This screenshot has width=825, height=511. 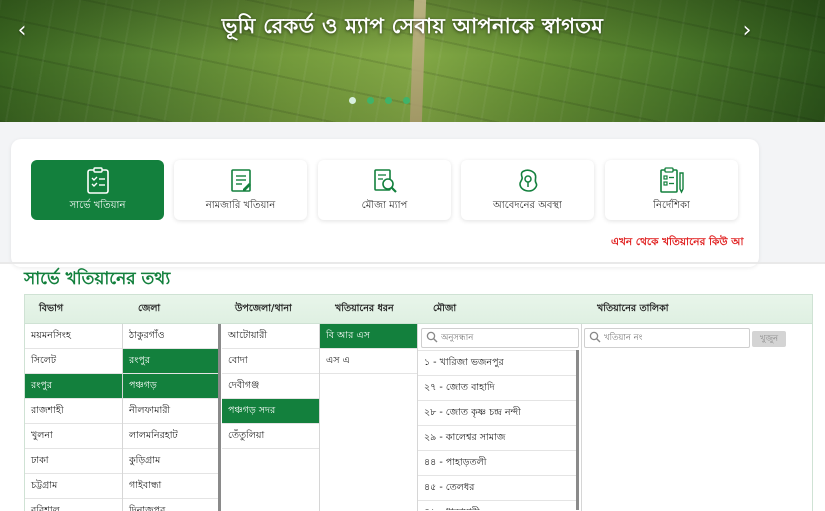 What do you see at coordinates (670, 337) in the screenshot?
I see `khatian-number-input` at bounding box center [670, 337].